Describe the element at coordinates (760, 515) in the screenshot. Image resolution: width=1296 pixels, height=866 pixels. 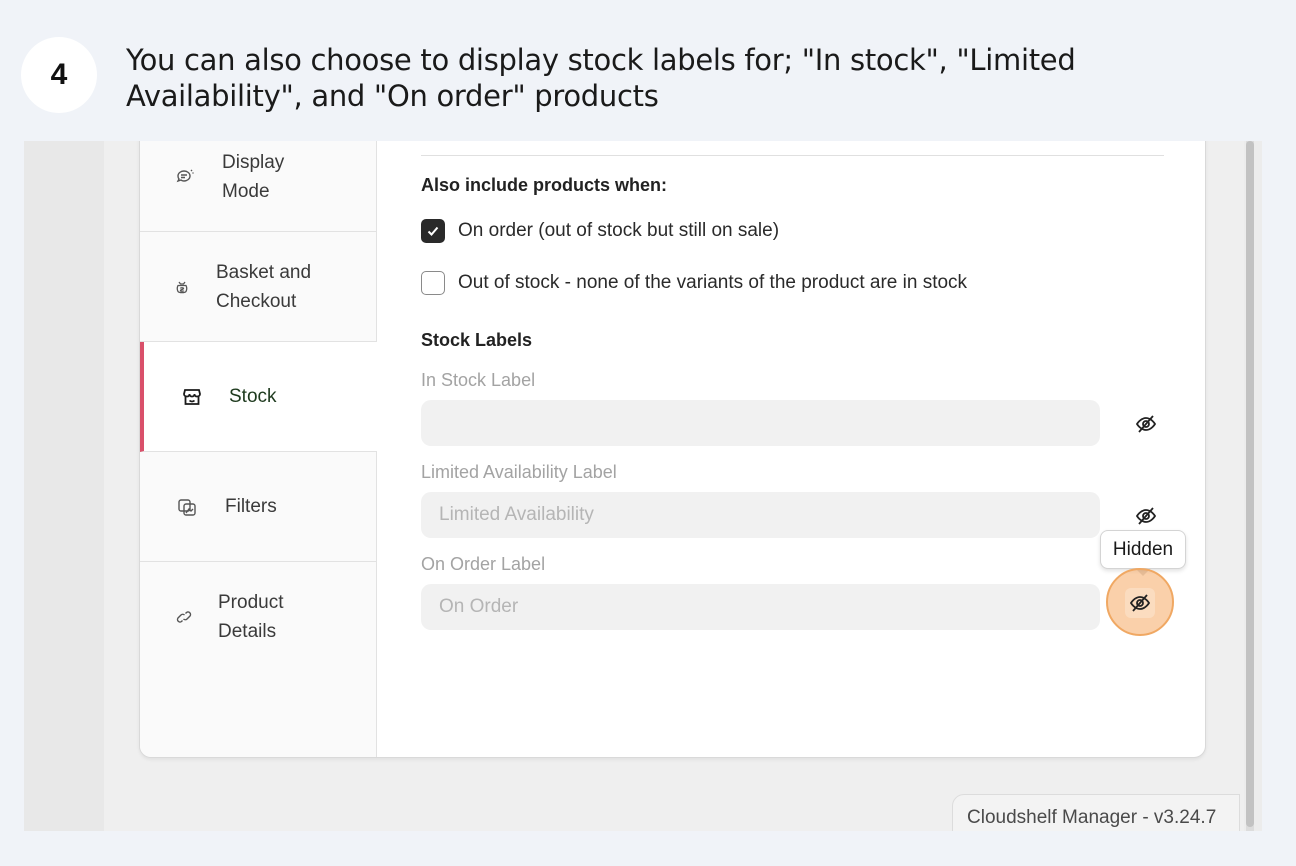
I see `limited-availability-label-input` at that location.